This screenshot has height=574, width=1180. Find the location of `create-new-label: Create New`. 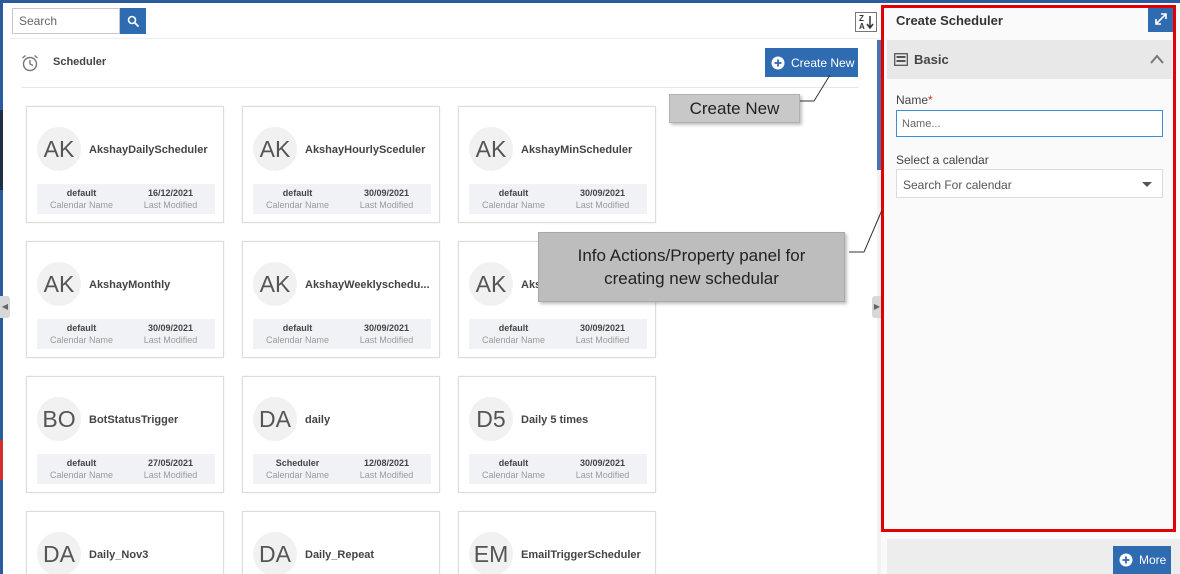

create-new-label: Create New is located at coordinates (823, 62).